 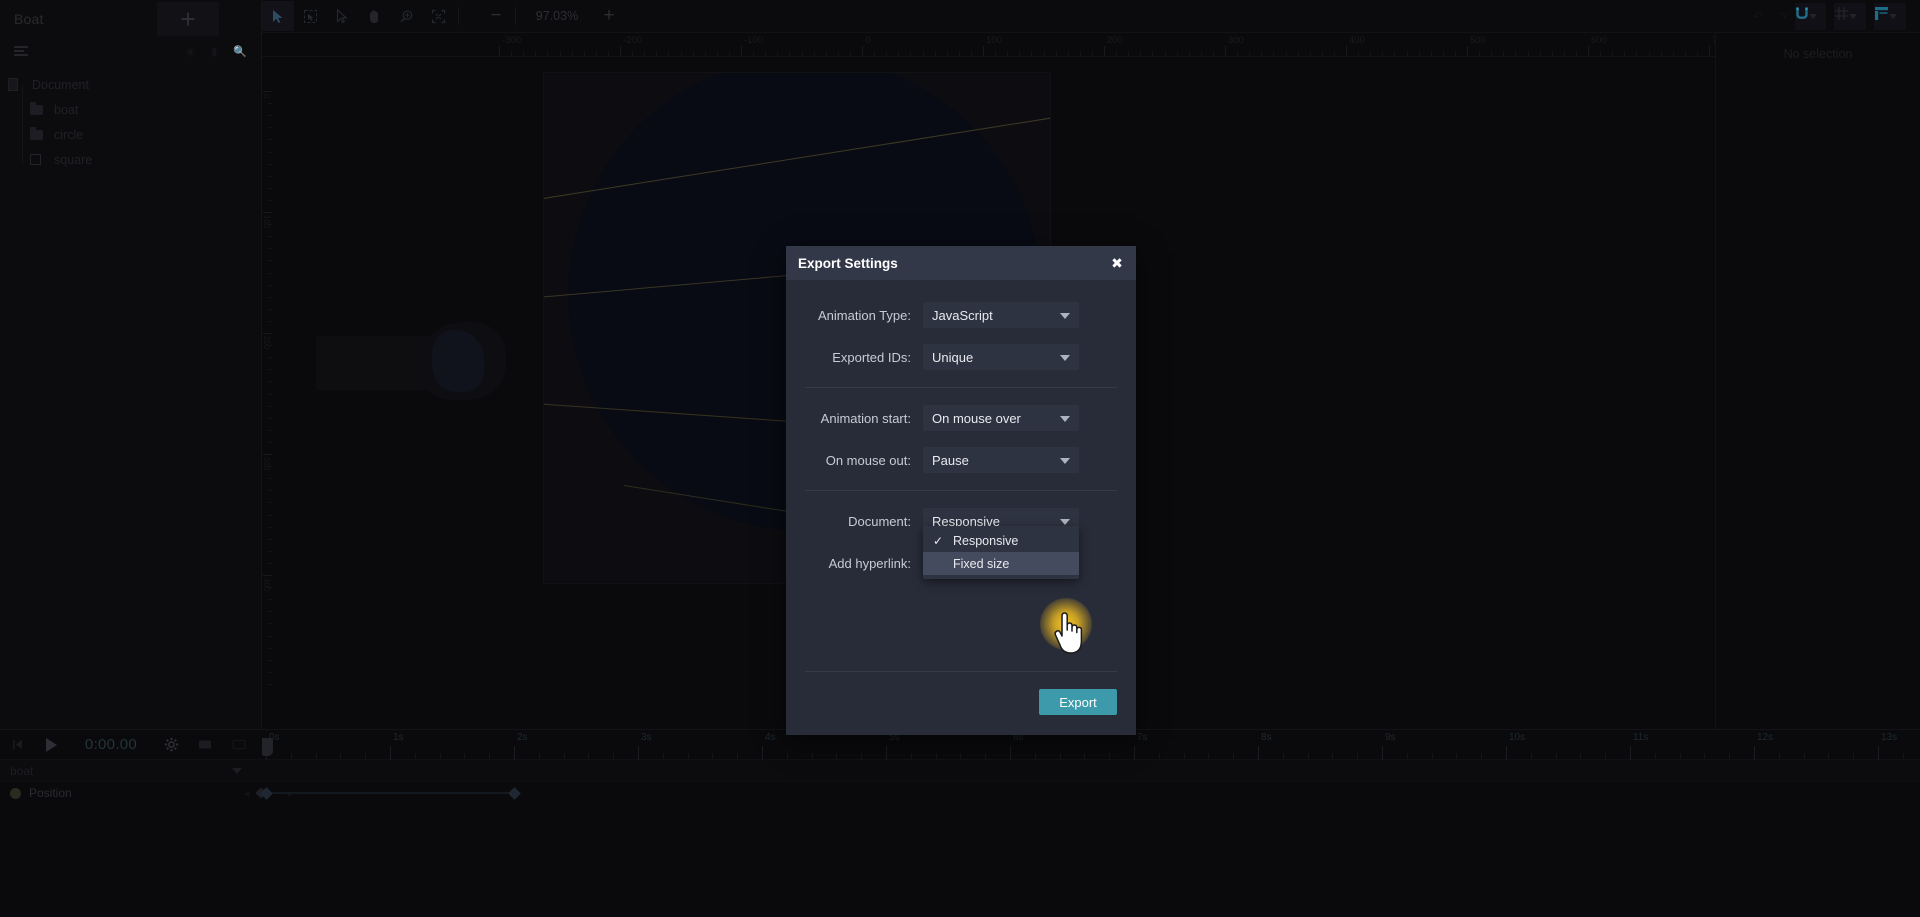 What do you see at coordinates (266, 585) in the screenshot?
I see `ruler-label: 400` at bounding box center [266, 585].